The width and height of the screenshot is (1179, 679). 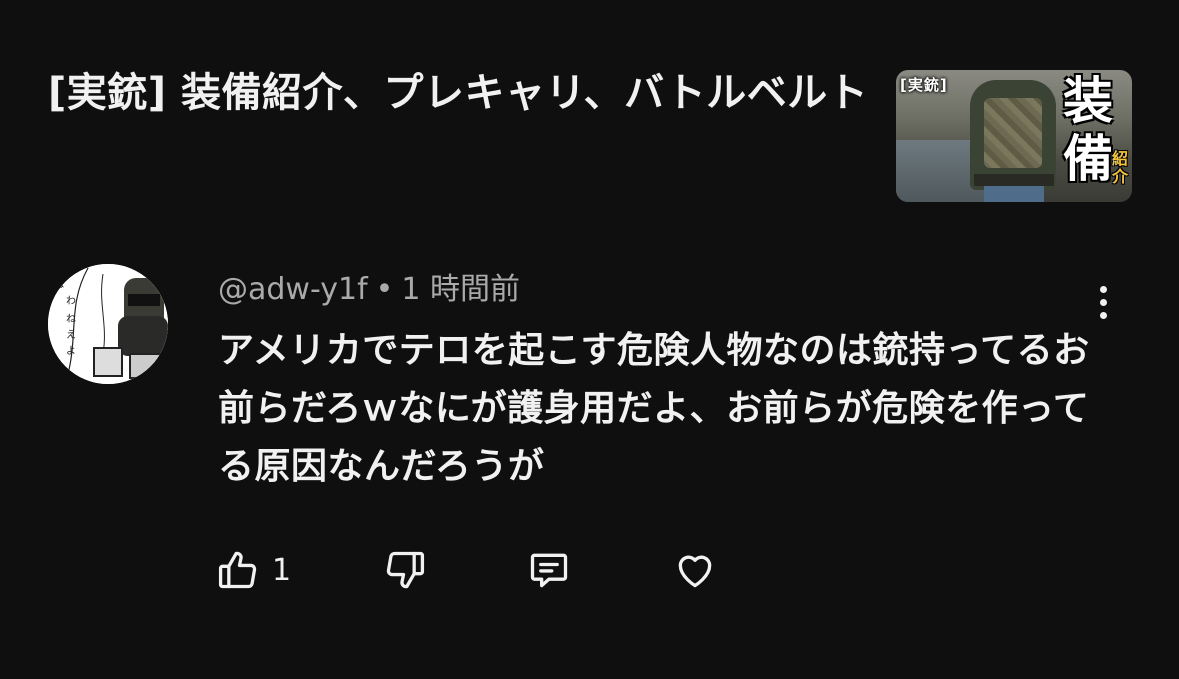 What do you see at coordinates (1005, 136) in the screenshot?
I see `thumbnail-person` at bounding box center [1005, 136].